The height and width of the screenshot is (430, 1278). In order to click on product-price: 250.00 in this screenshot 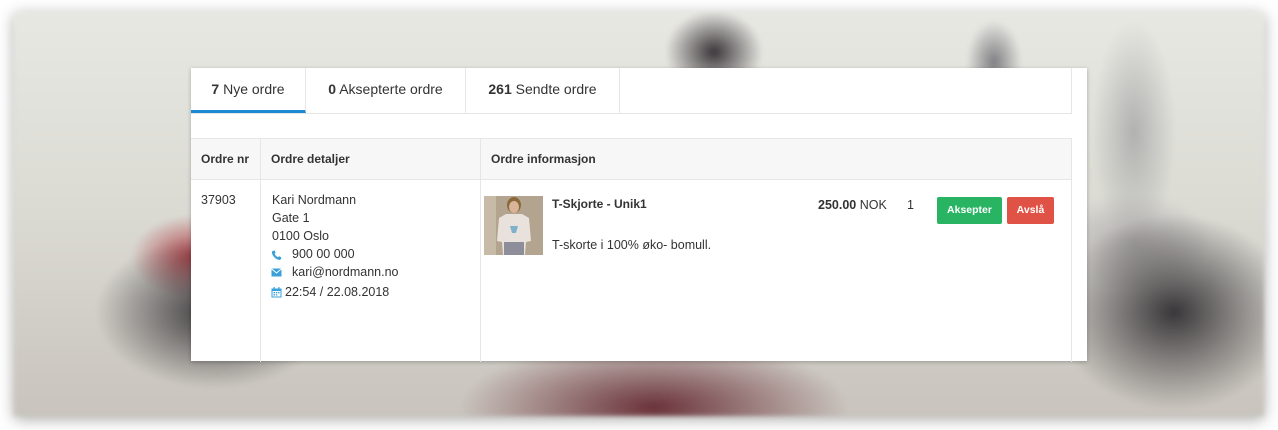, I will do `click(837, 205)`.